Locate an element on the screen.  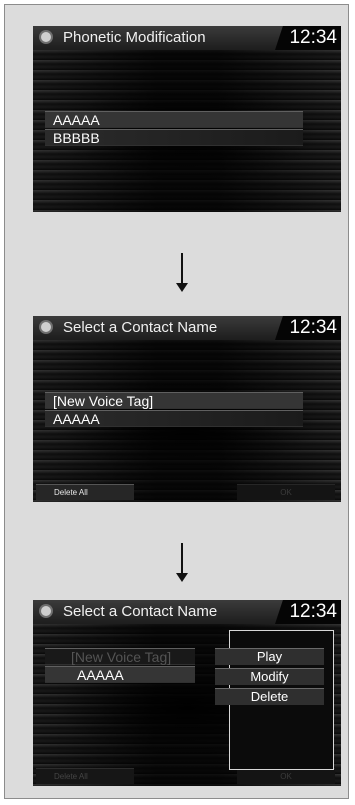
options-popup: Play Modify Delete is located at coordinates (274, 700).